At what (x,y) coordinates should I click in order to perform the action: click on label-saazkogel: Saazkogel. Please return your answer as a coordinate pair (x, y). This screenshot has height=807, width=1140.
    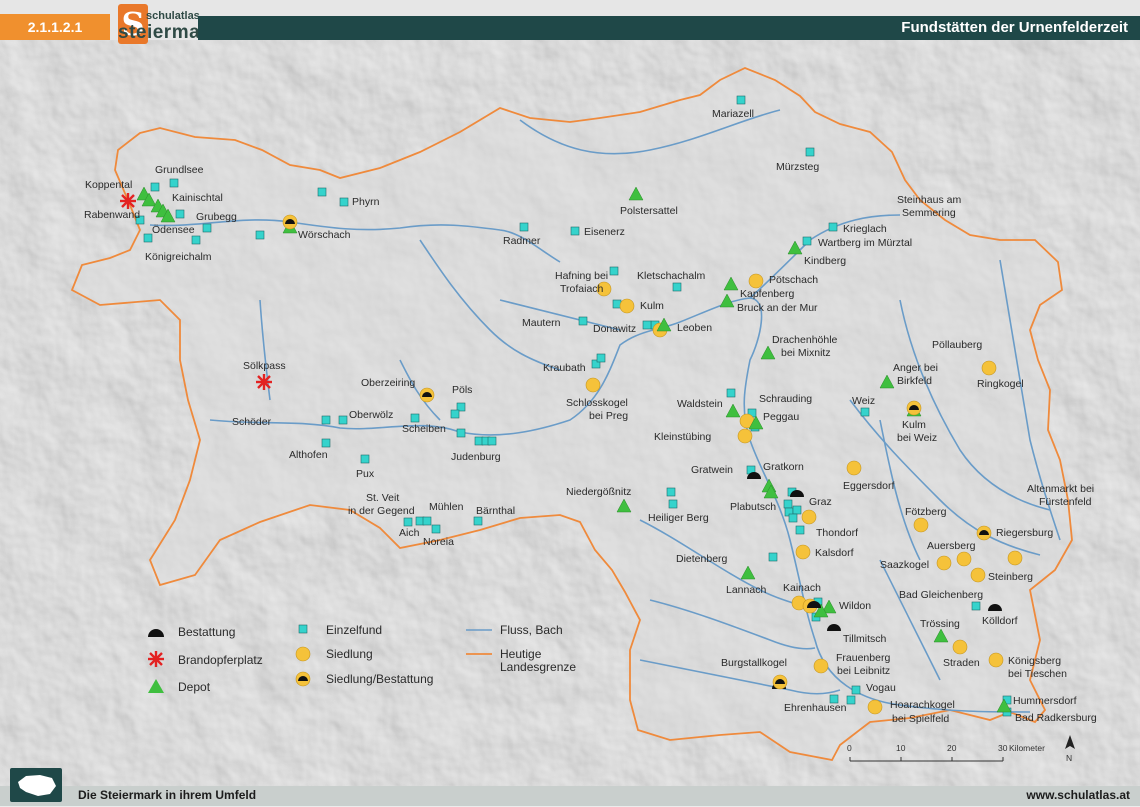
    Looking at the image, I should click on (904, 565).